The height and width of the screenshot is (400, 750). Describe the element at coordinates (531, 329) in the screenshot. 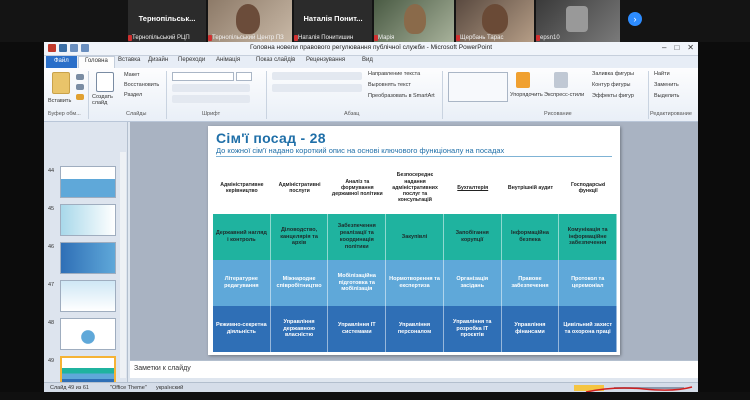

I see `table-cell: Управління фінансами` at that location.